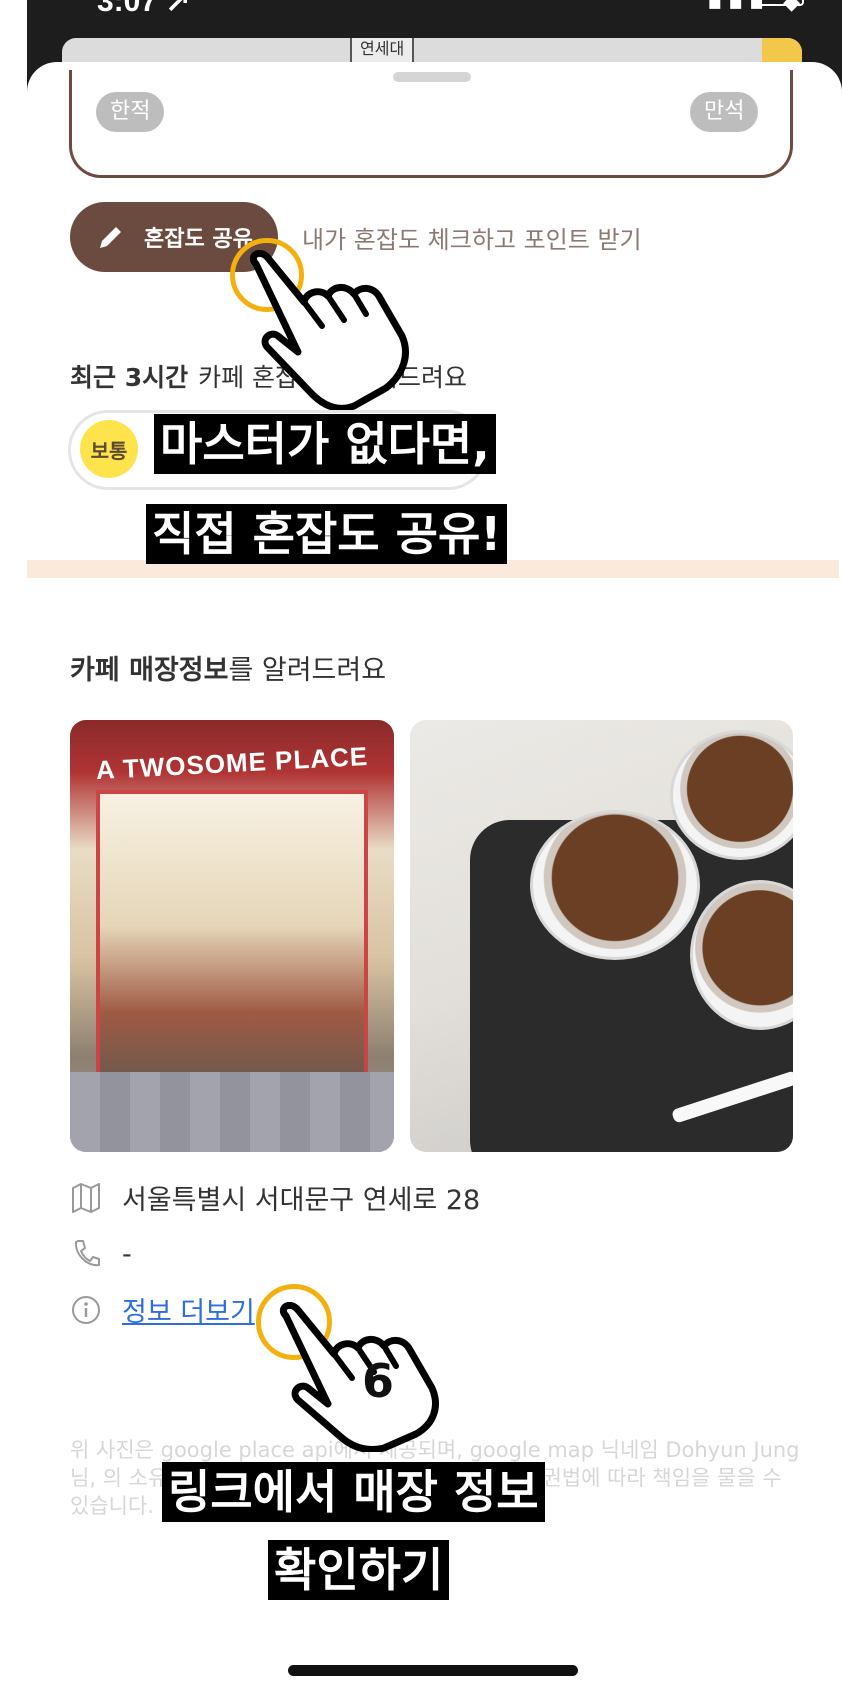 This screenshot has width=842, height=1684. What do you see at coordinates (198, 239) in the screenshot?
I see `share-button-label: 혼잡도 공유` at bounding box center [198, 239].